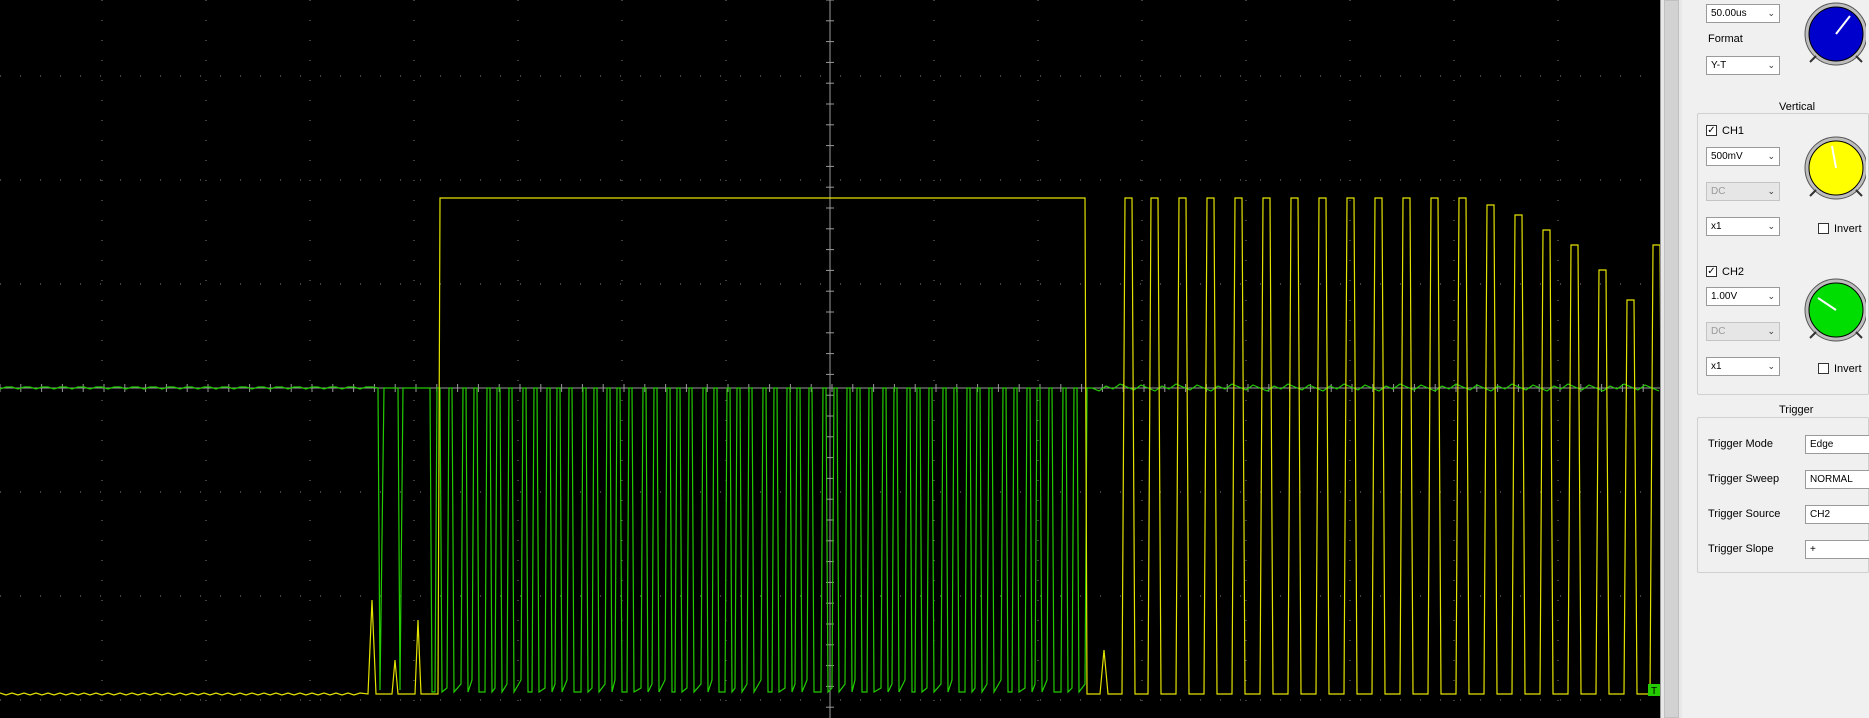  I want to click on trigger-row-label: Trigger Mode, so click(1741, 444).